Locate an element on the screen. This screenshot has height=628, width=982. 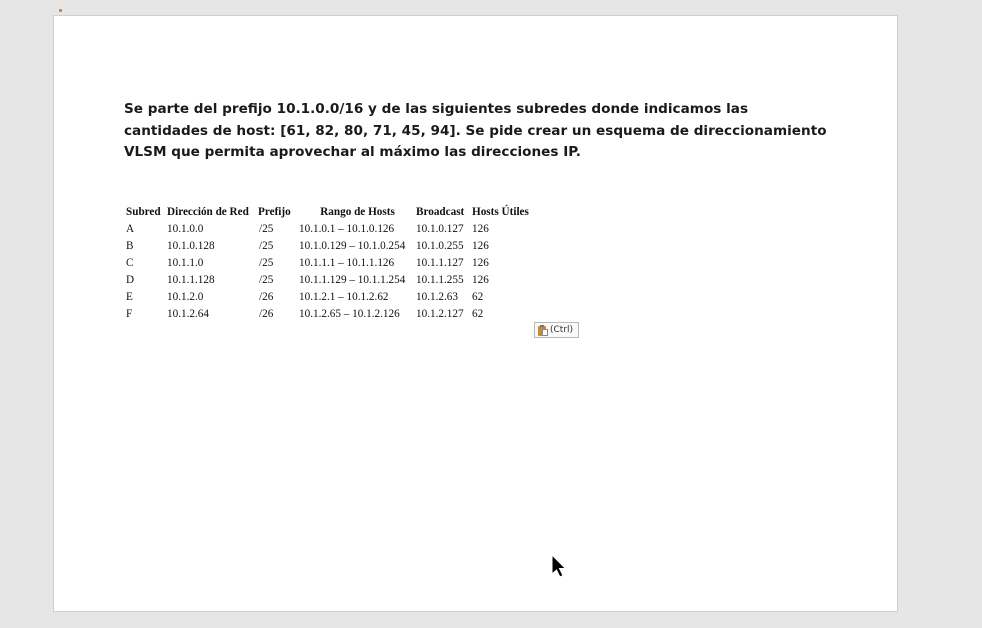
cell-broadcast: 10.1.0.127 is located at coordinates (440, 228).